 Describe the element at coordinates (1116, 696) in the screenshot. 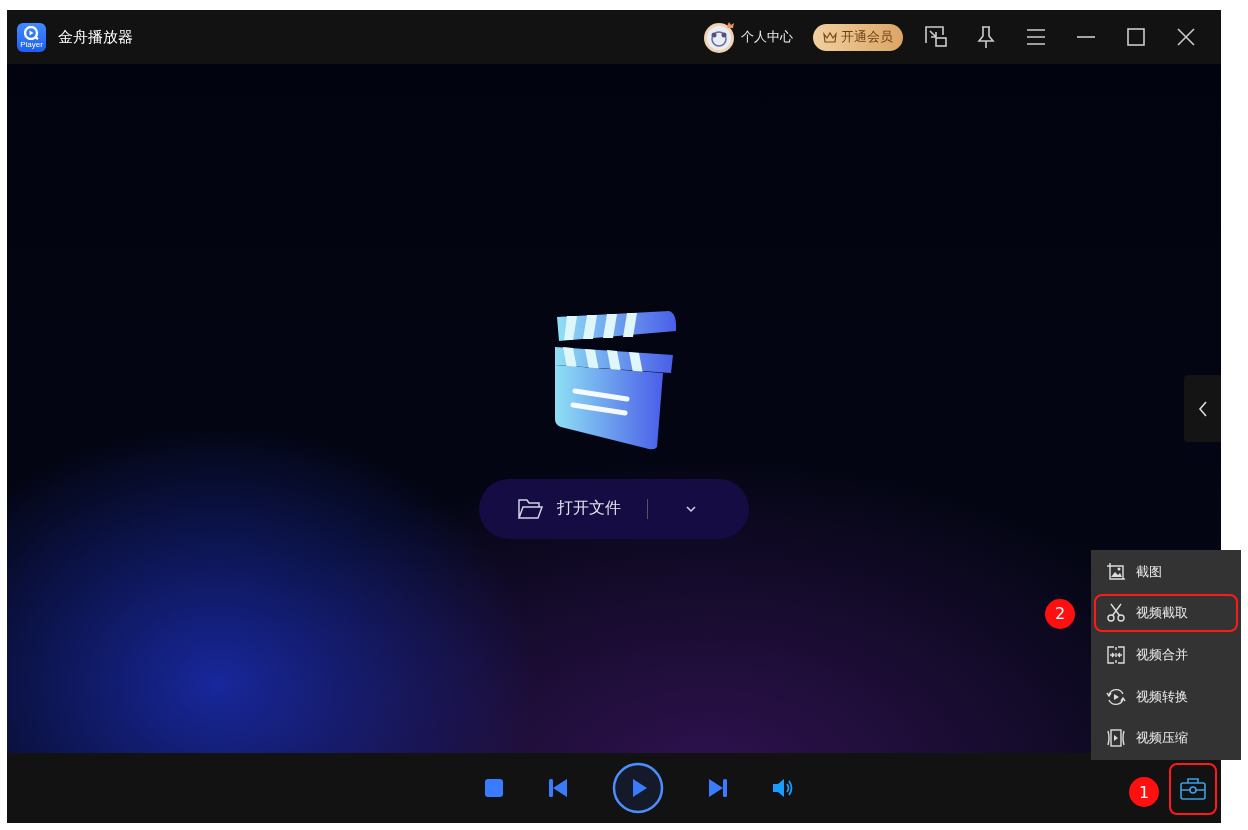

I see `convert-icon` at that location.